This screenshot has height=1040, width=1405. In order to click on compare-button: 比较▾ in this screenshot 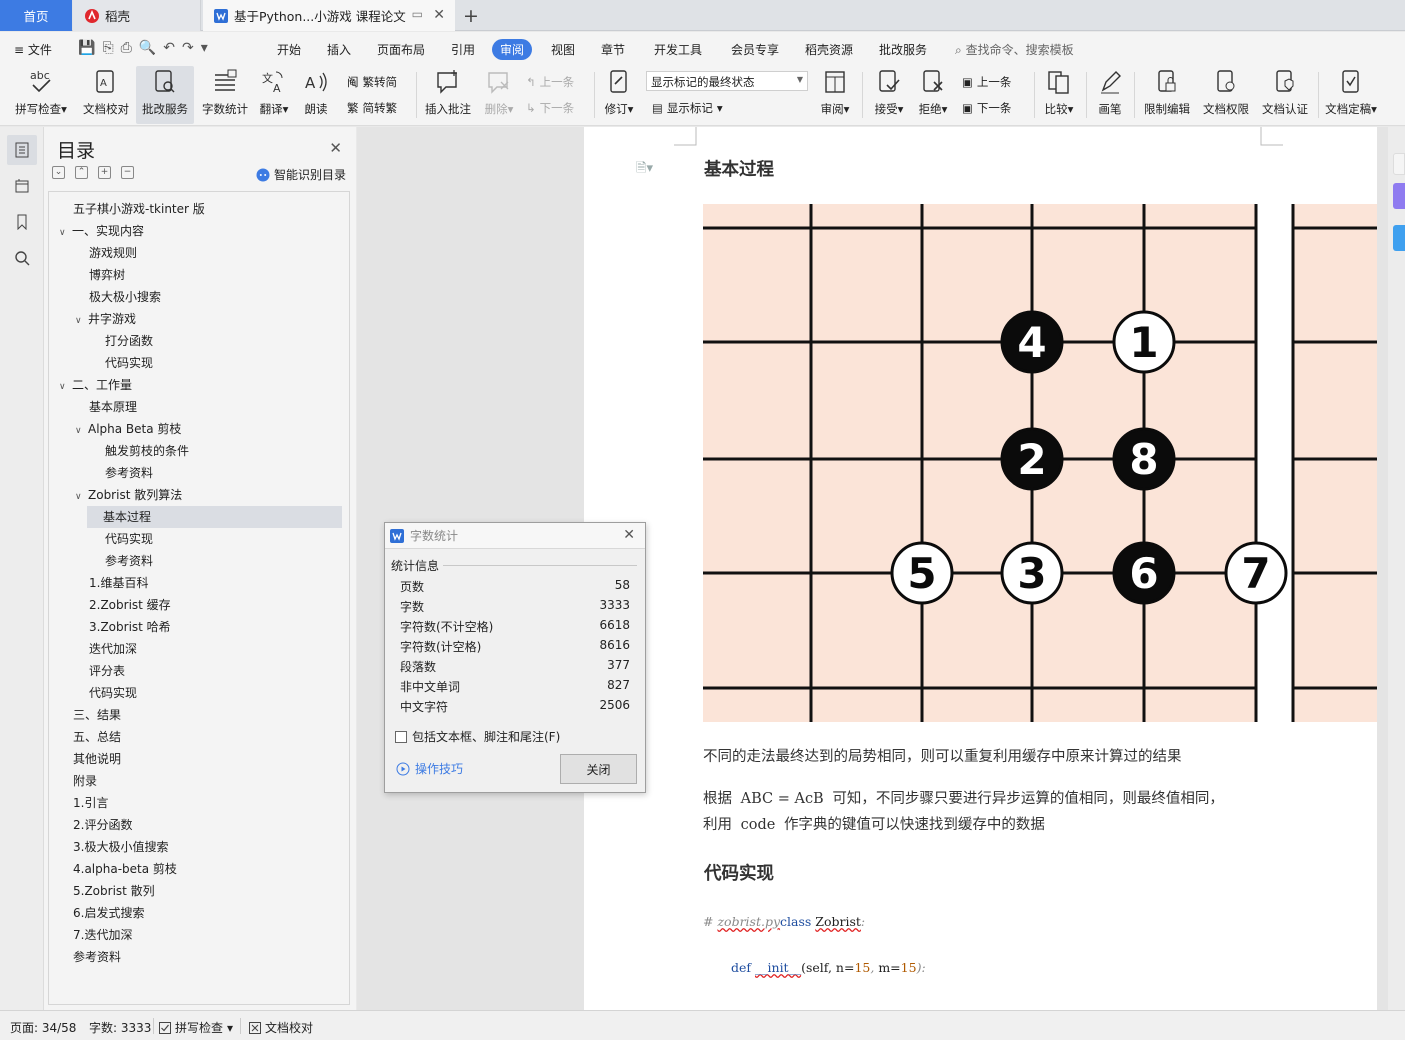, I will do `click(1059, 95)`.